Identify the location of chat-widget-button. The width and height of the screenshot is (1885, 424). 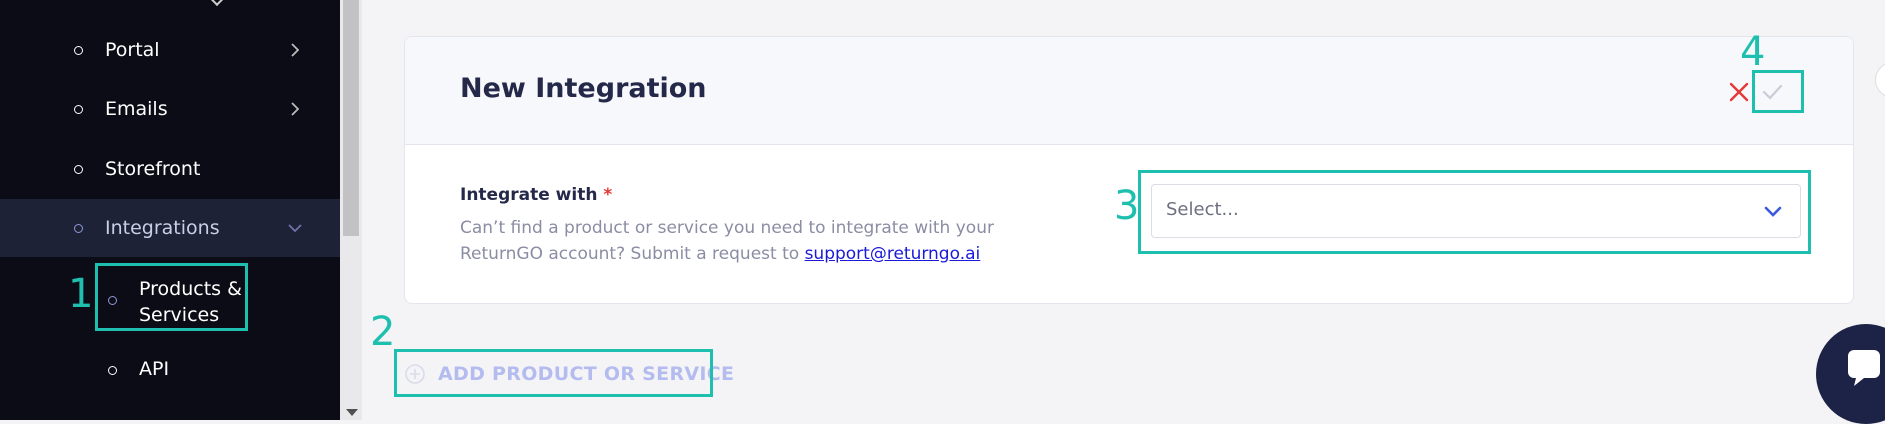
(1850, 374).